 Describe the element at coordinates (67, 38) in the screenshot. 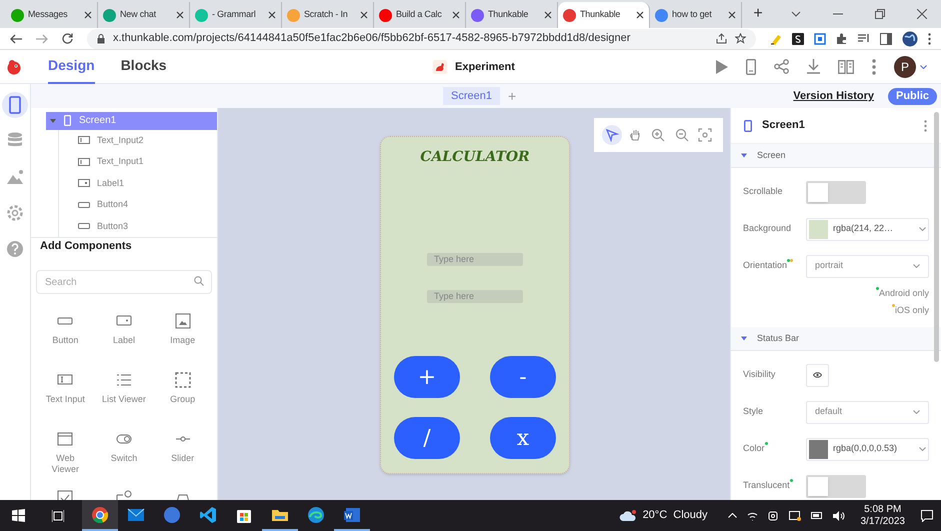

I see `reload-icon` at that location.